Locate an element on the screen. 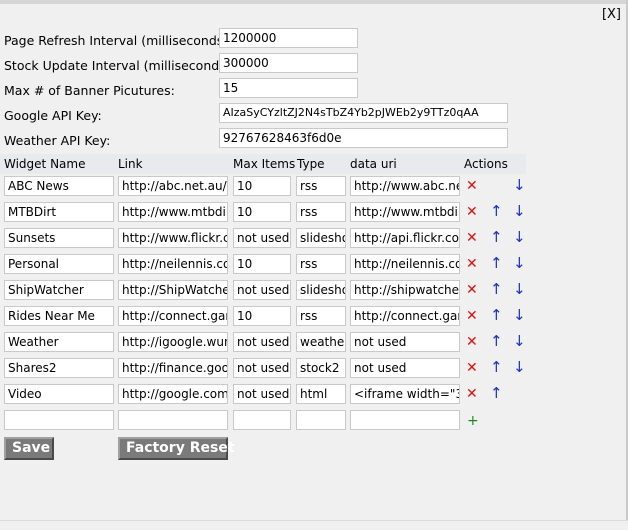  header-data-uri: data uri is located at coordinates (373, 164).